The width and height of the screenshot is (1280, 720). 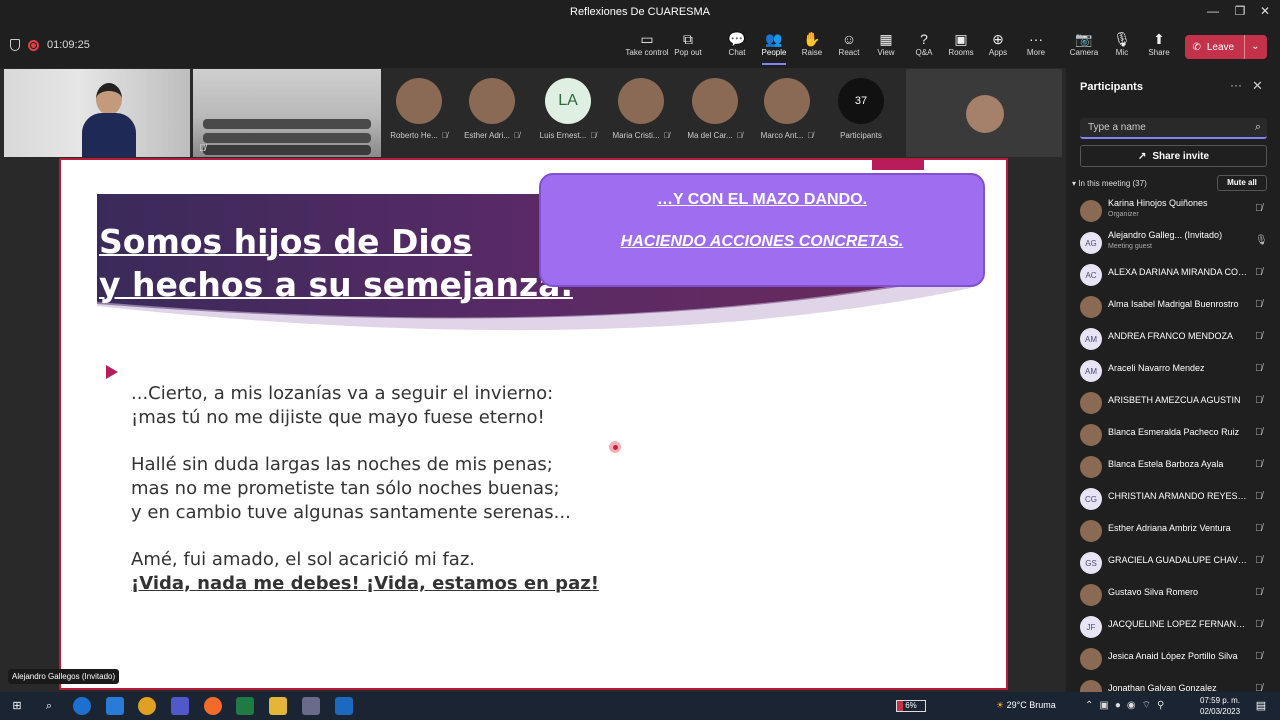 I want to click on participant-search-input: Type a name ⌕, so click(x=1173, y=128).